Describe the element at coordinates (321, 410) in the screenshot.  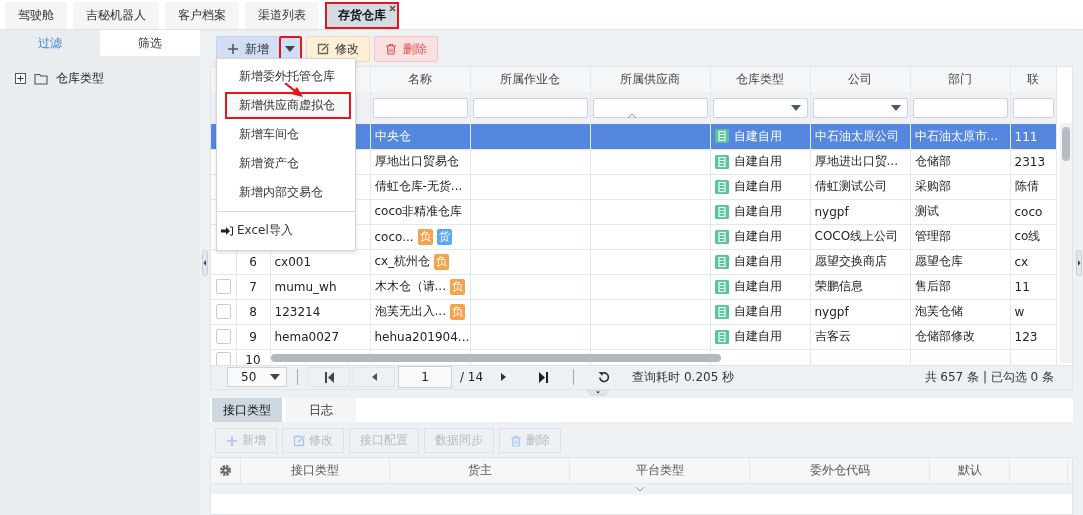
I see `tab: 日志` at that location.